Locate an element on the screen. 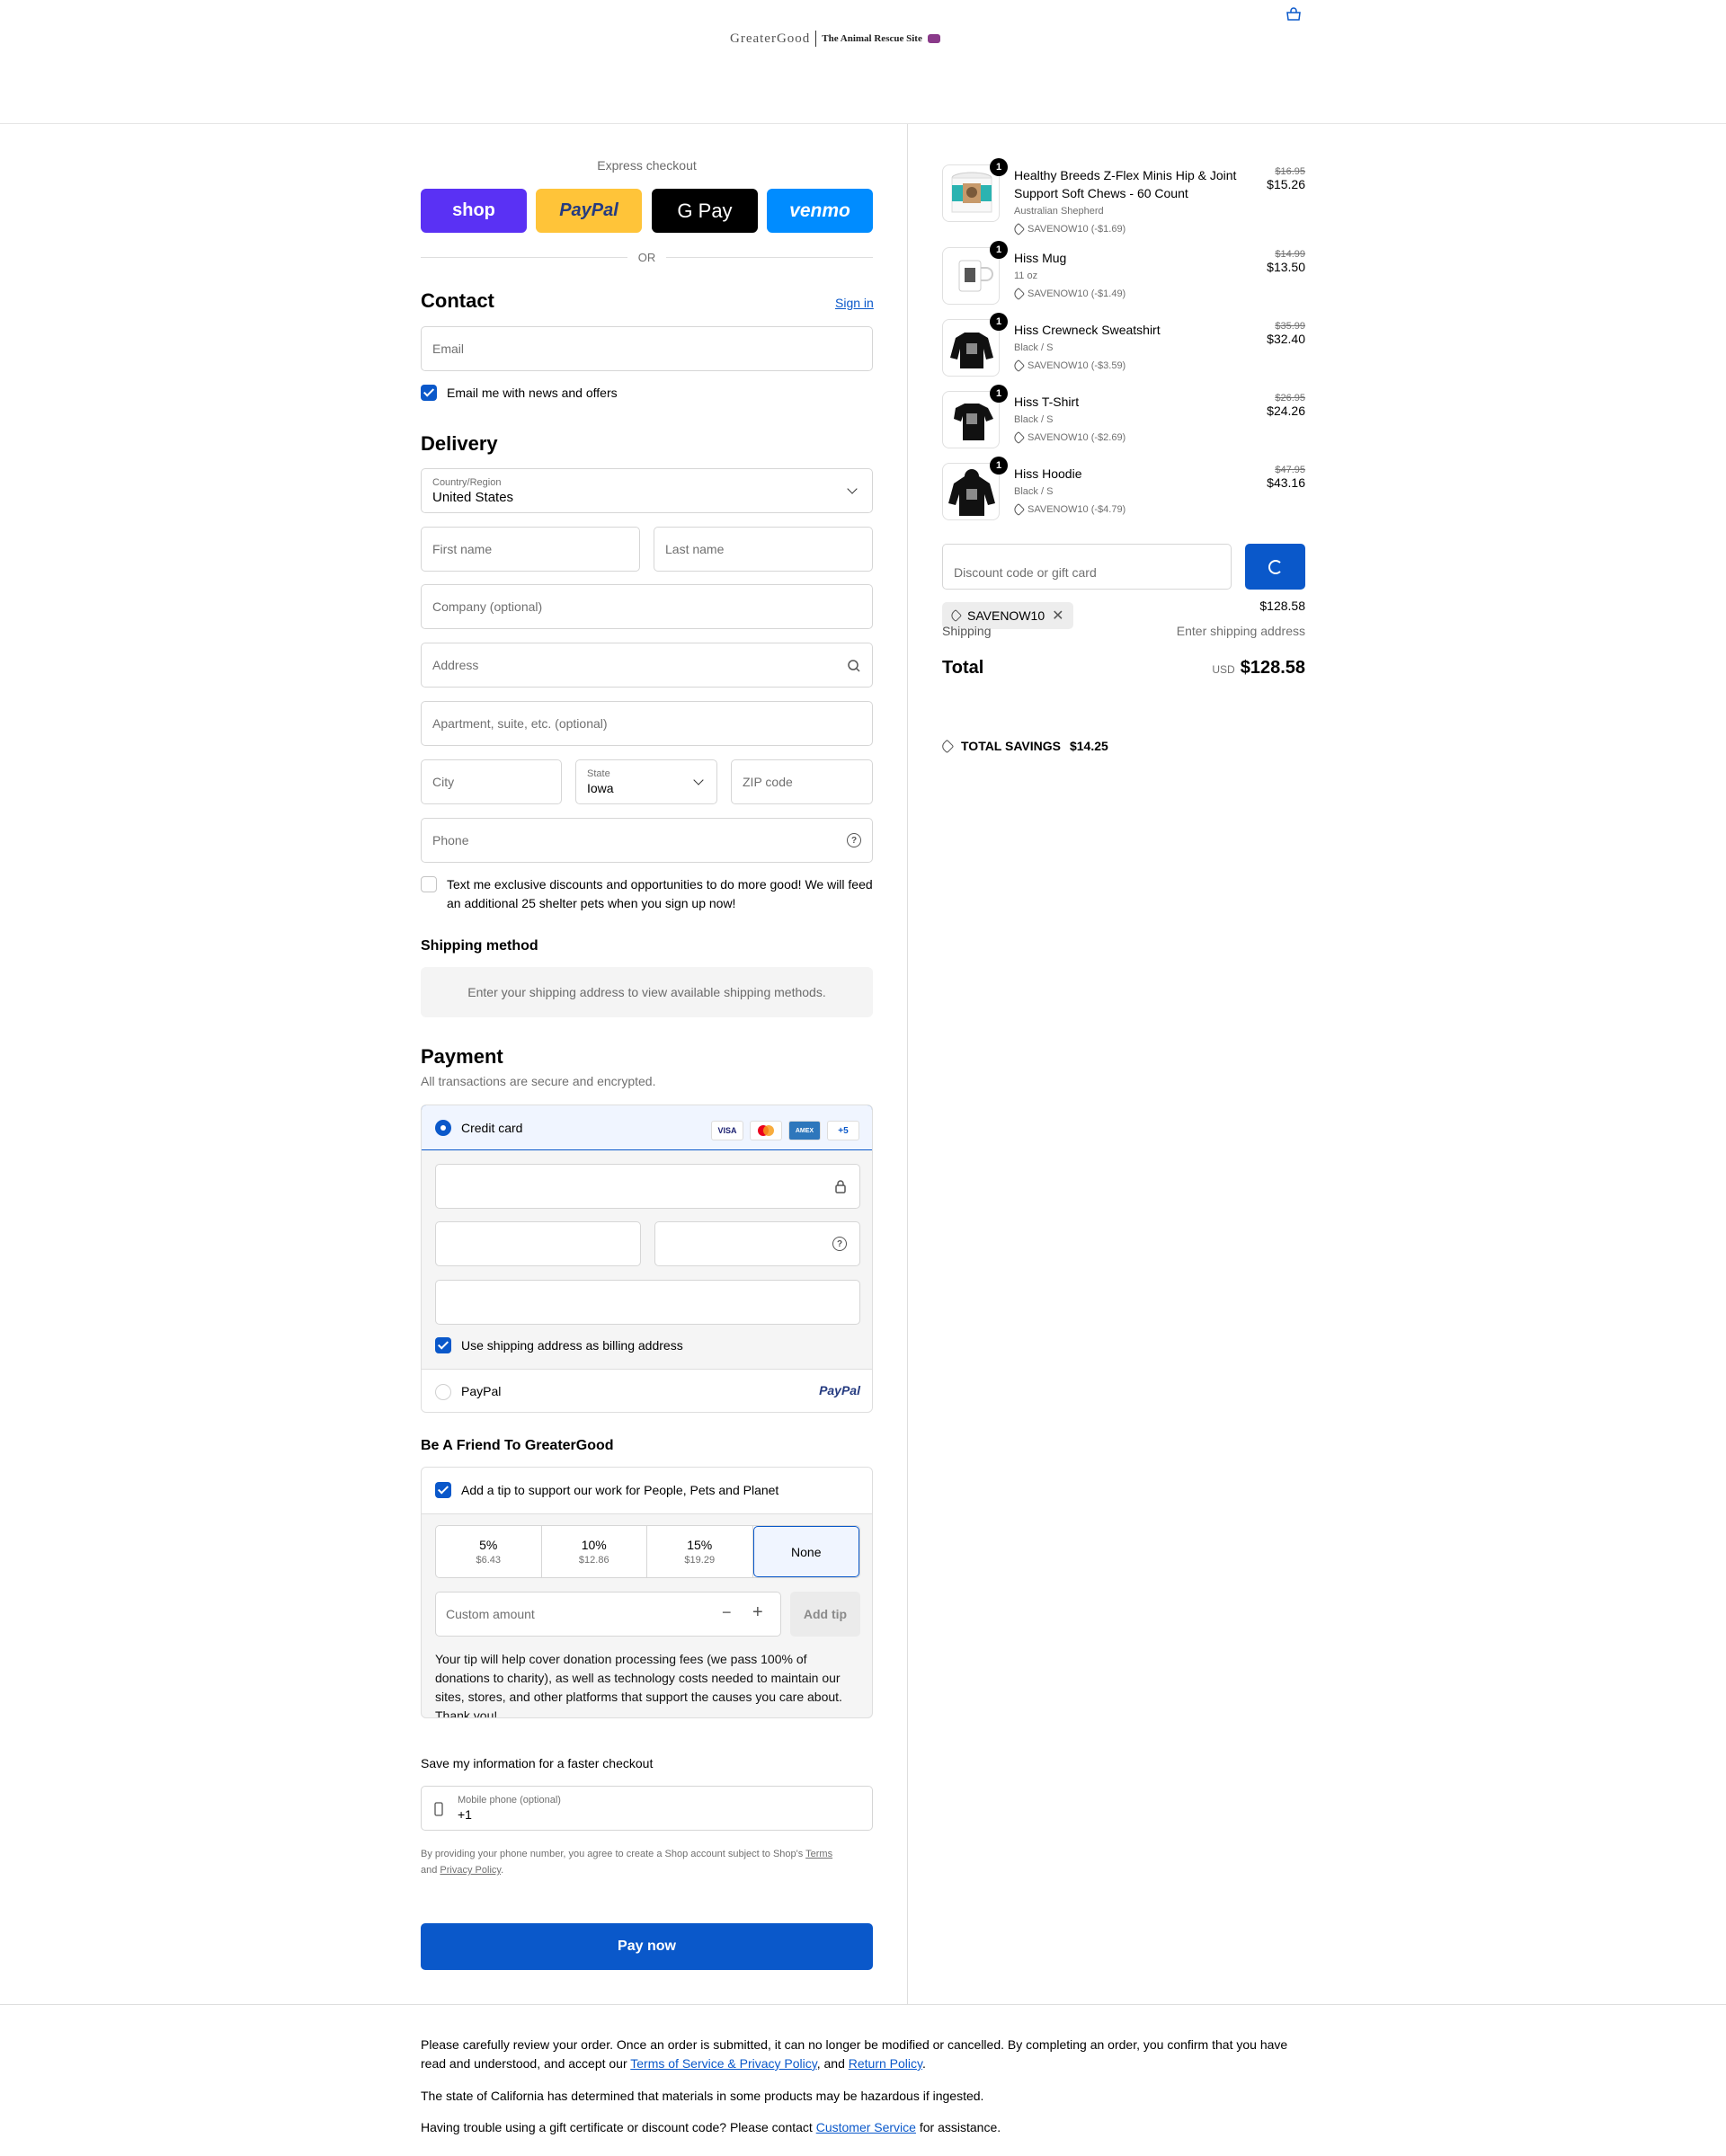  billing-same-label: Use shipping address as billing address is located at coordinates (572, 1346).